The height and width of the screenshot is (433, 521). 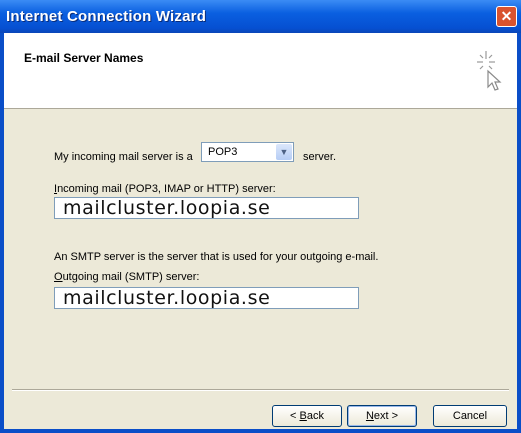 I want to click on cancel-button: Cancel, so click(x=470, y=416).